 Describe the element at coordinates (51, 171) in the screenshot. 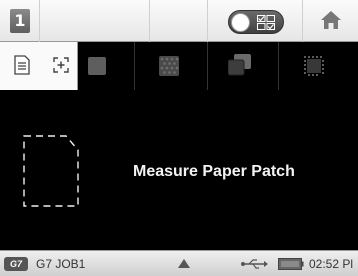

I see `paper-outline-icon` at that location.